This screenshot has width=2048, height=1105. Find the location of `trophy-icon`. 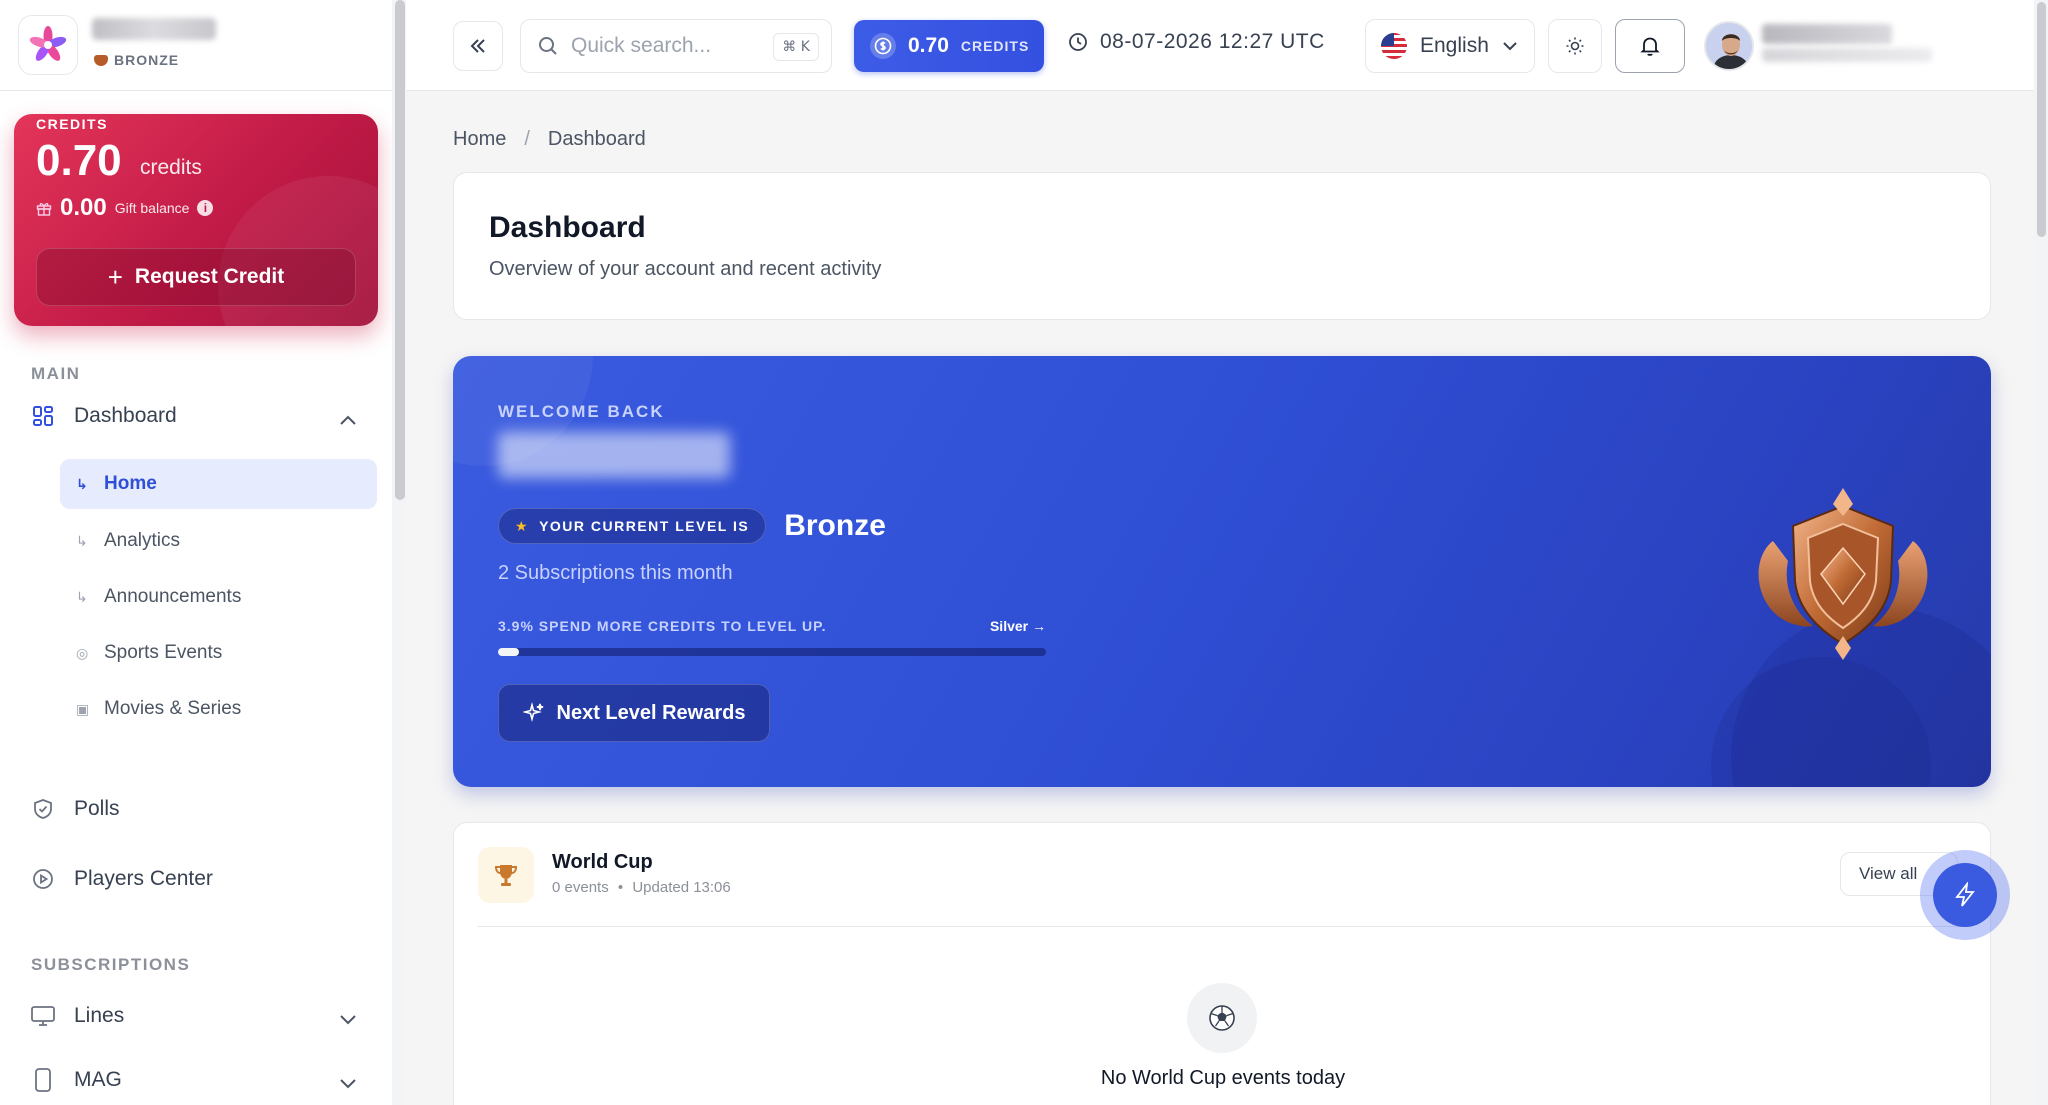

trophy-icon is located at coordinates (506, 875).